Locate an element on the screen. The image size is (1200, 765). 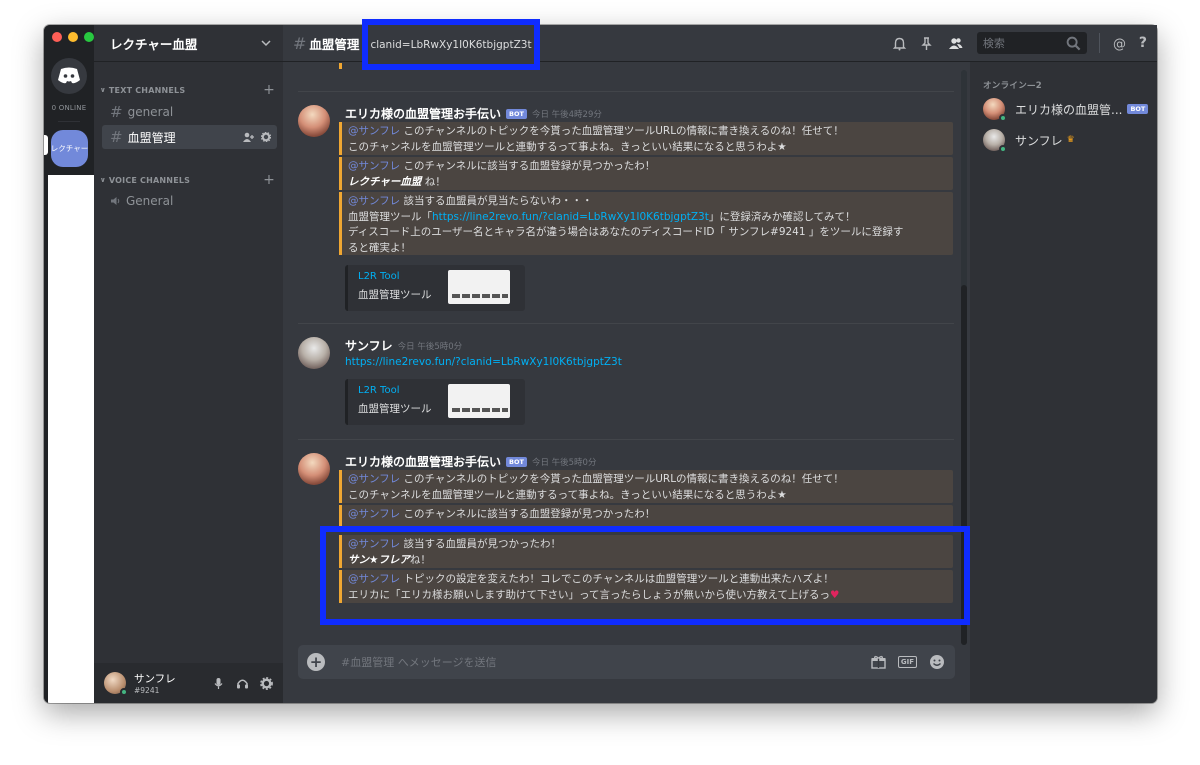
maximize-window-button is located at coordinates (89, 37).